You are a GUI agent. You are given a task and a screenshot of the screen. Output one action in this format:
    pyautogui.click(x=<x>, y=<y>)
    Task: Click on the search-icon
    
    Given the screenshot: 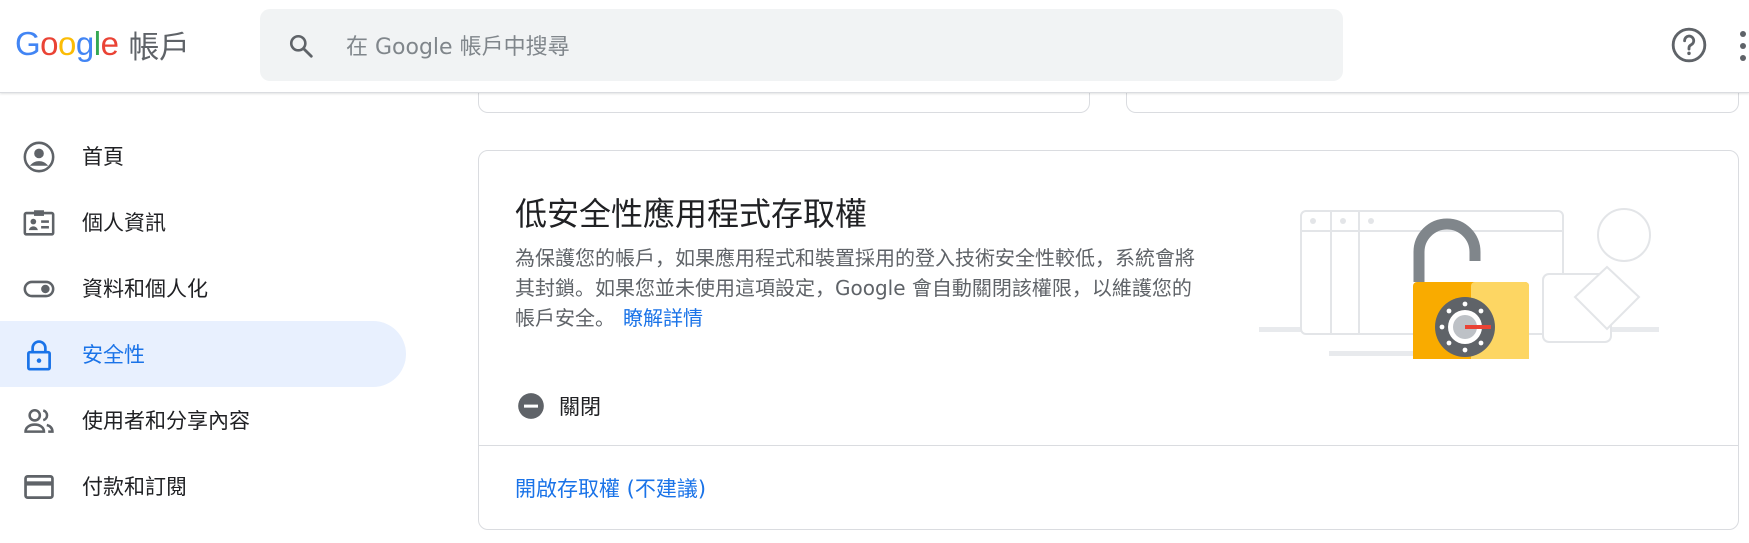 What is the action you would take?
    pyautogui.click(x=301, y=46)
    